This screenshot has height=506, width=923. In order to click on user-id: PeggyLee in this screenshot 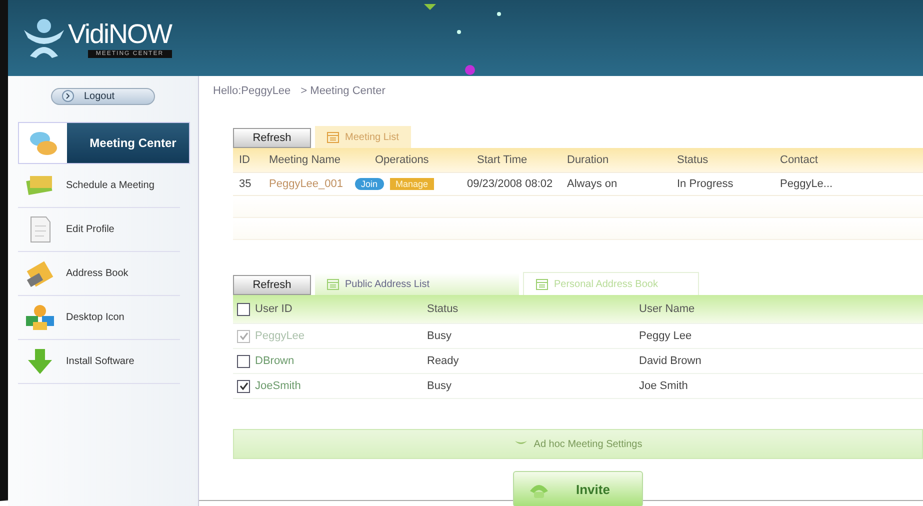, I will do `click(280, 336)`.